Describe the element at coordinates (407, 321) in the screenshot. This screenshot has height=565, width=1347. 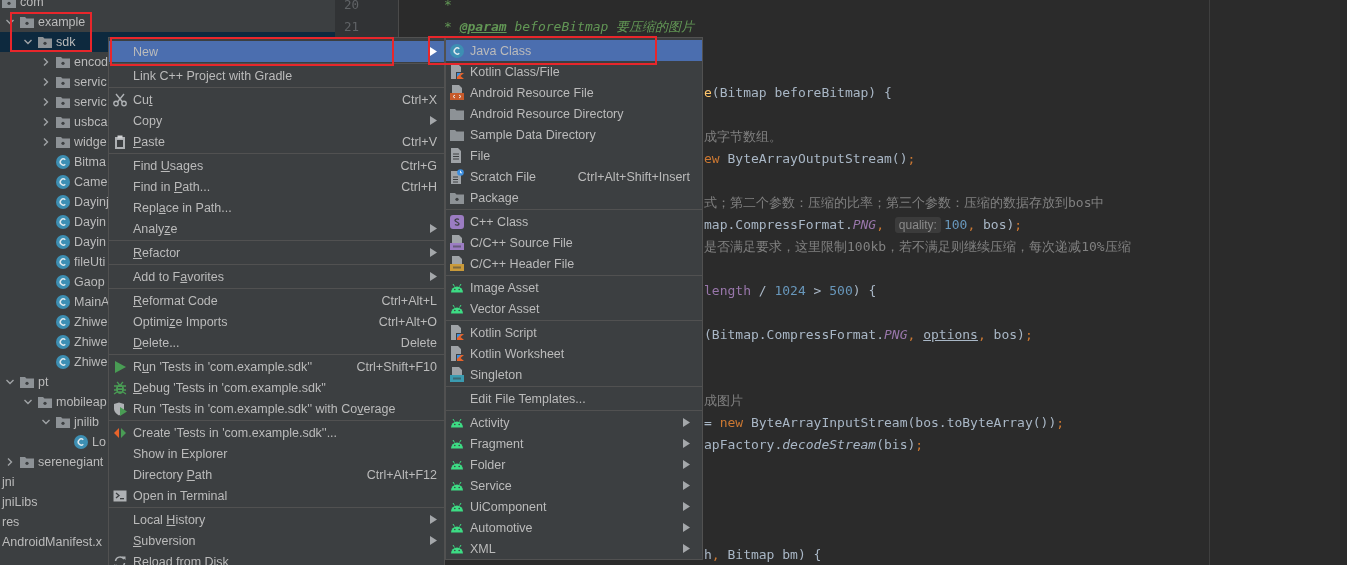
I see `shortcut-text: Ctrl+Alt+O` at that location.